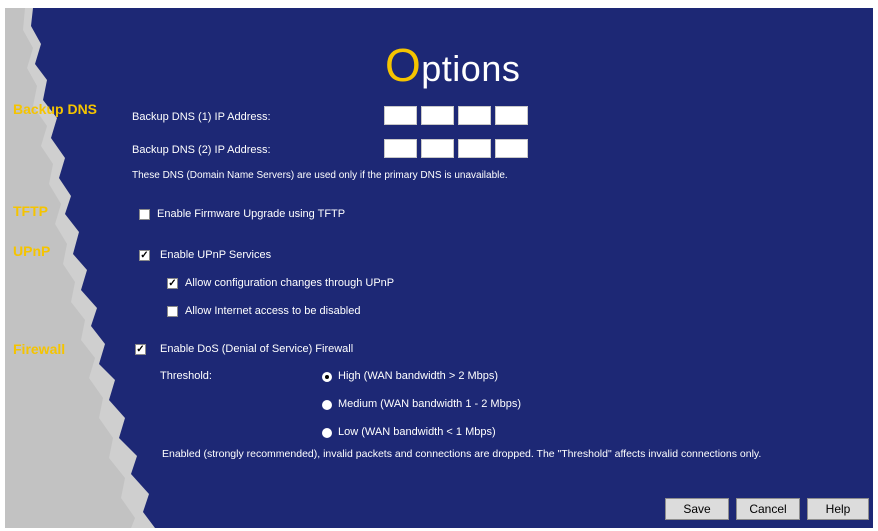  Describe the element at coordinates (327, 405) in the screenshot. I see `threshold-radio-medium` at that location.